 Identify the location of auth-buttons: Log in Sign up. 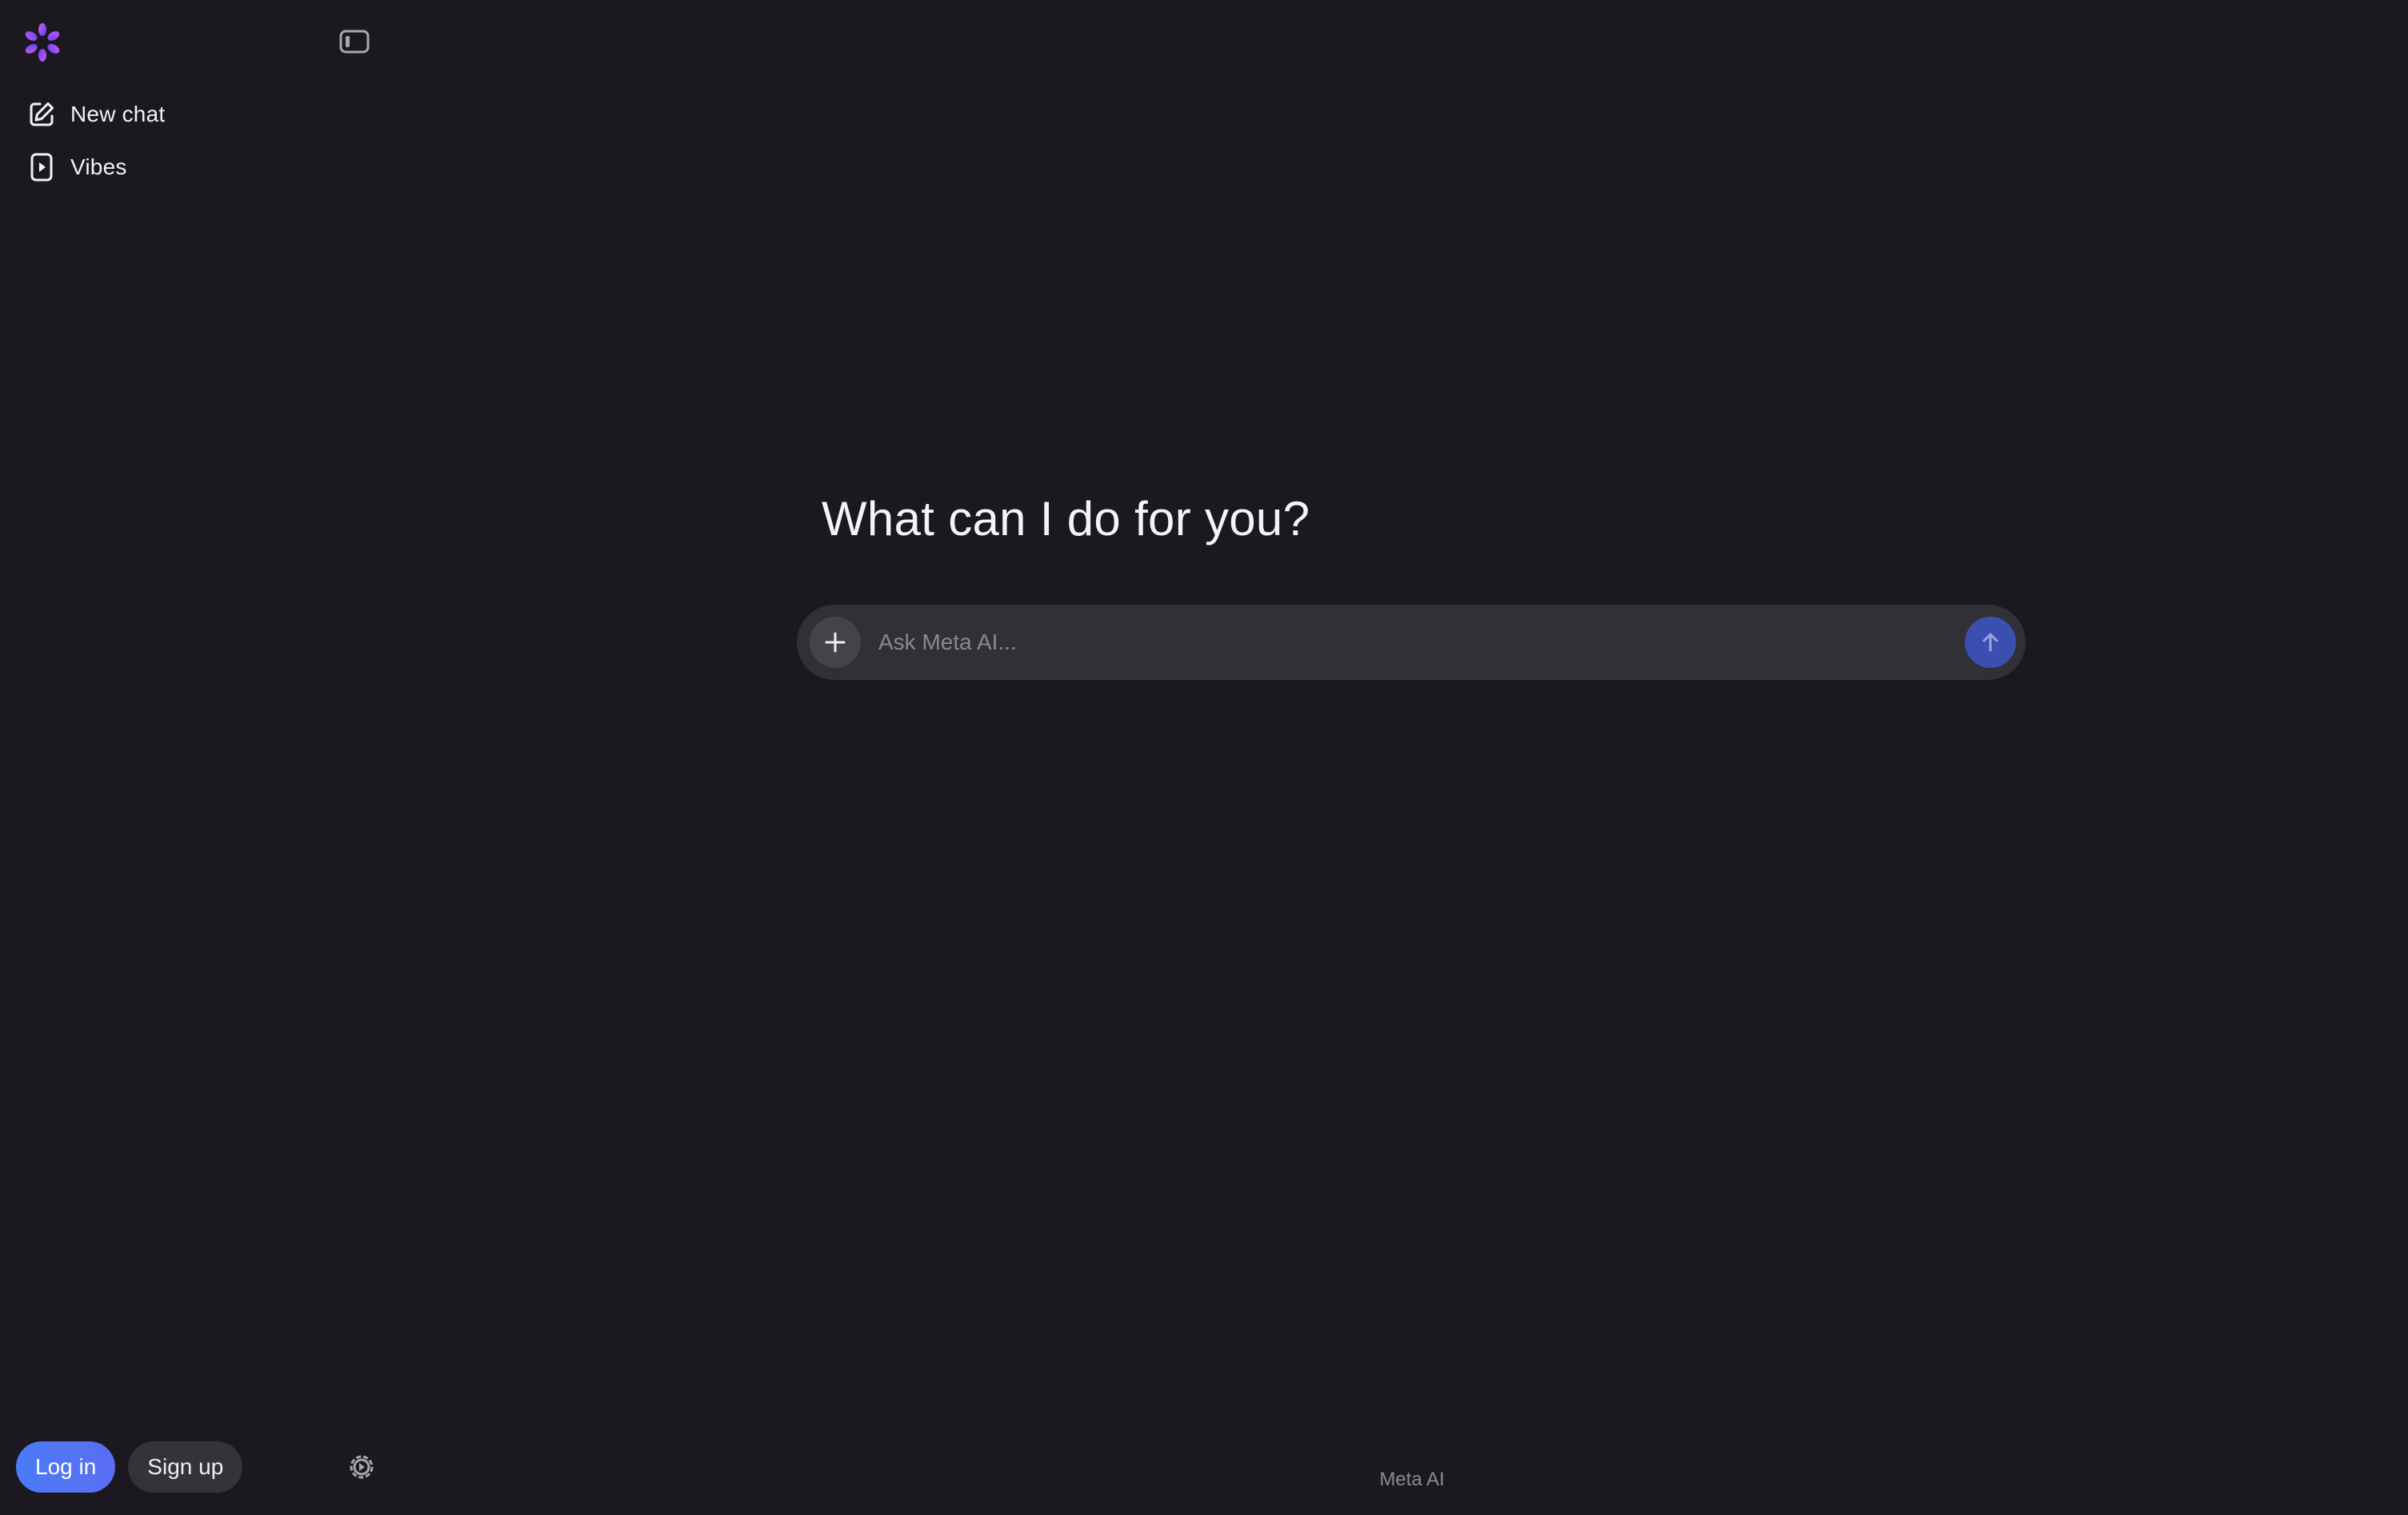
(129, 1467).